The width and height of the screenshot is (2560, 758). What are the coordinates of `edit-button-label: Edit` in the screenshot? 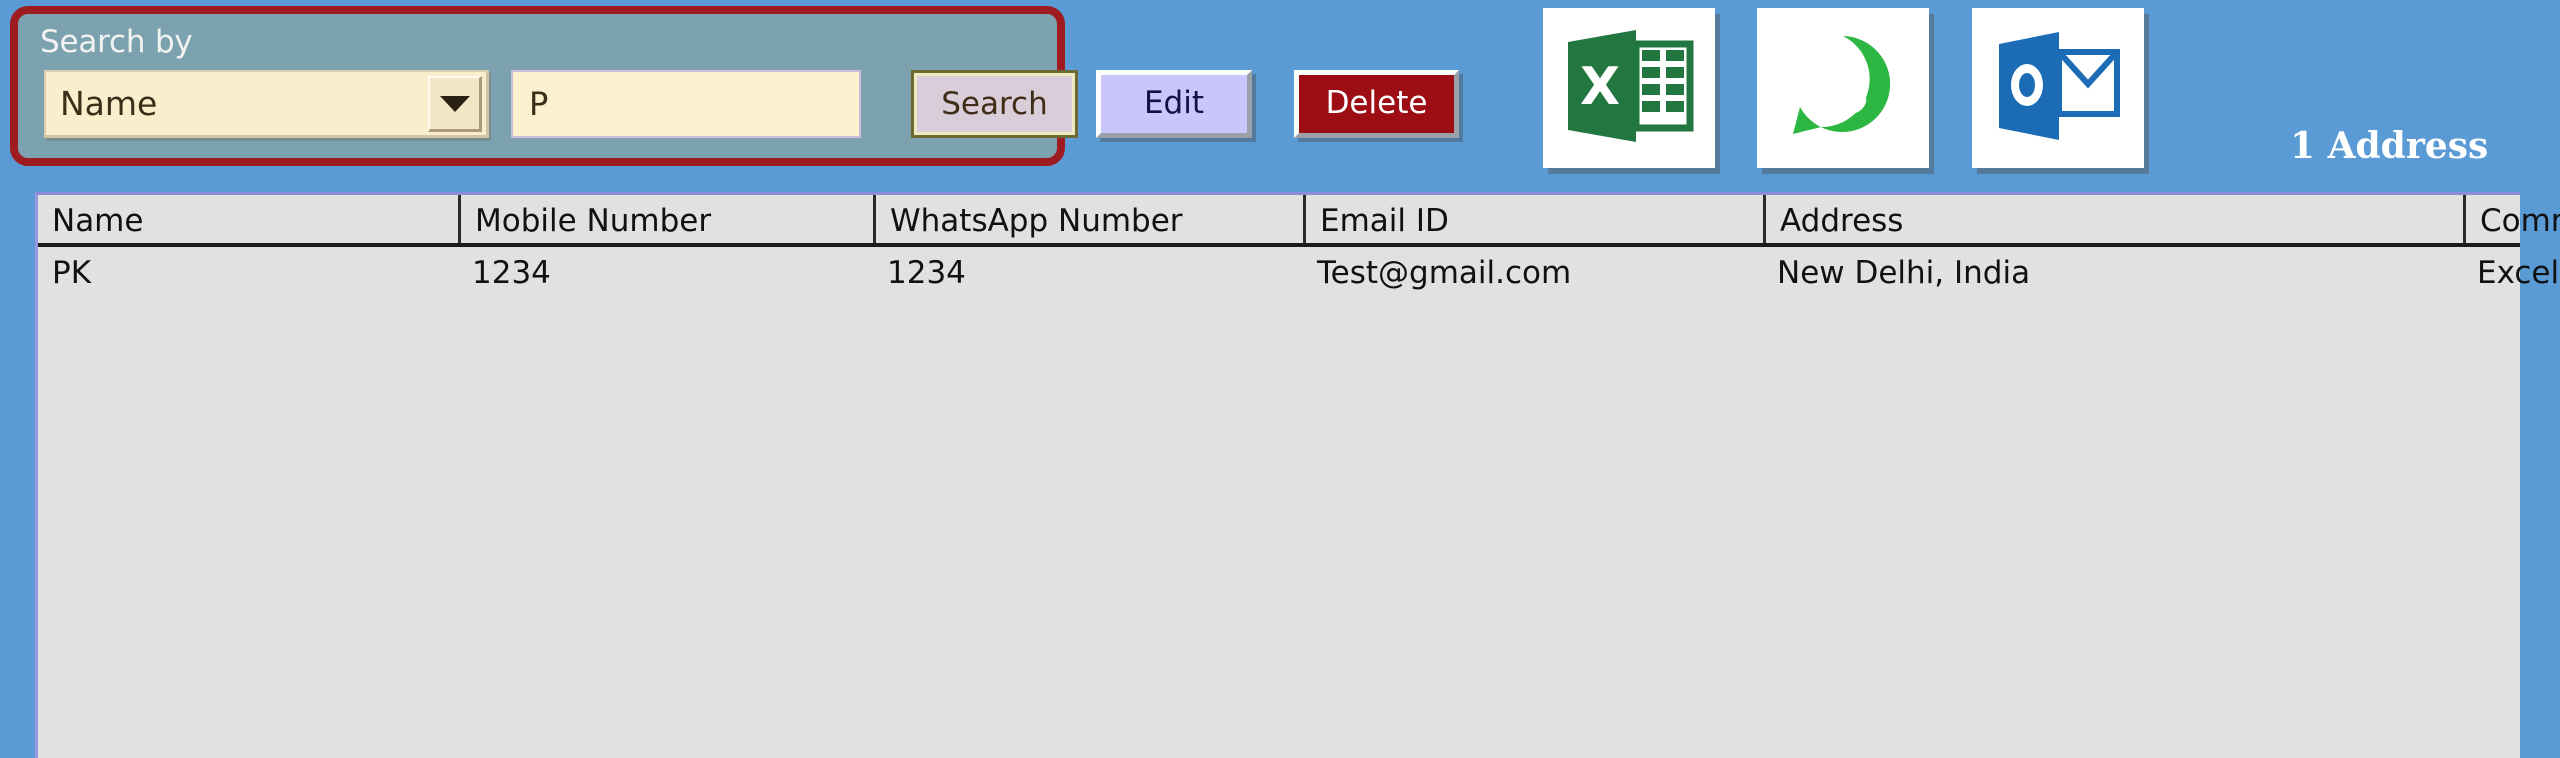 It's located at (1174, 103).